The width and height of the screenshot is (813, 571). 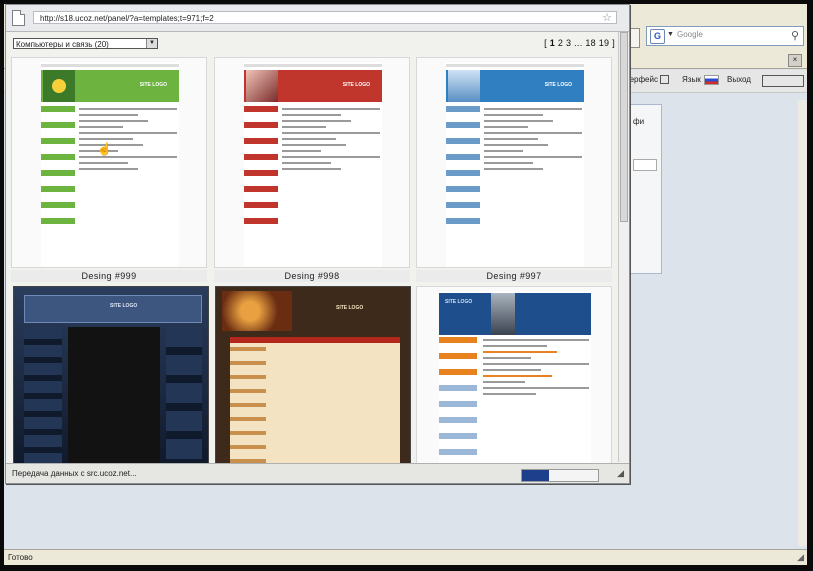 What do you see at coordinates (645, 165) in the screenshot?
I see `panel-input` at bounding box center [645, 165].